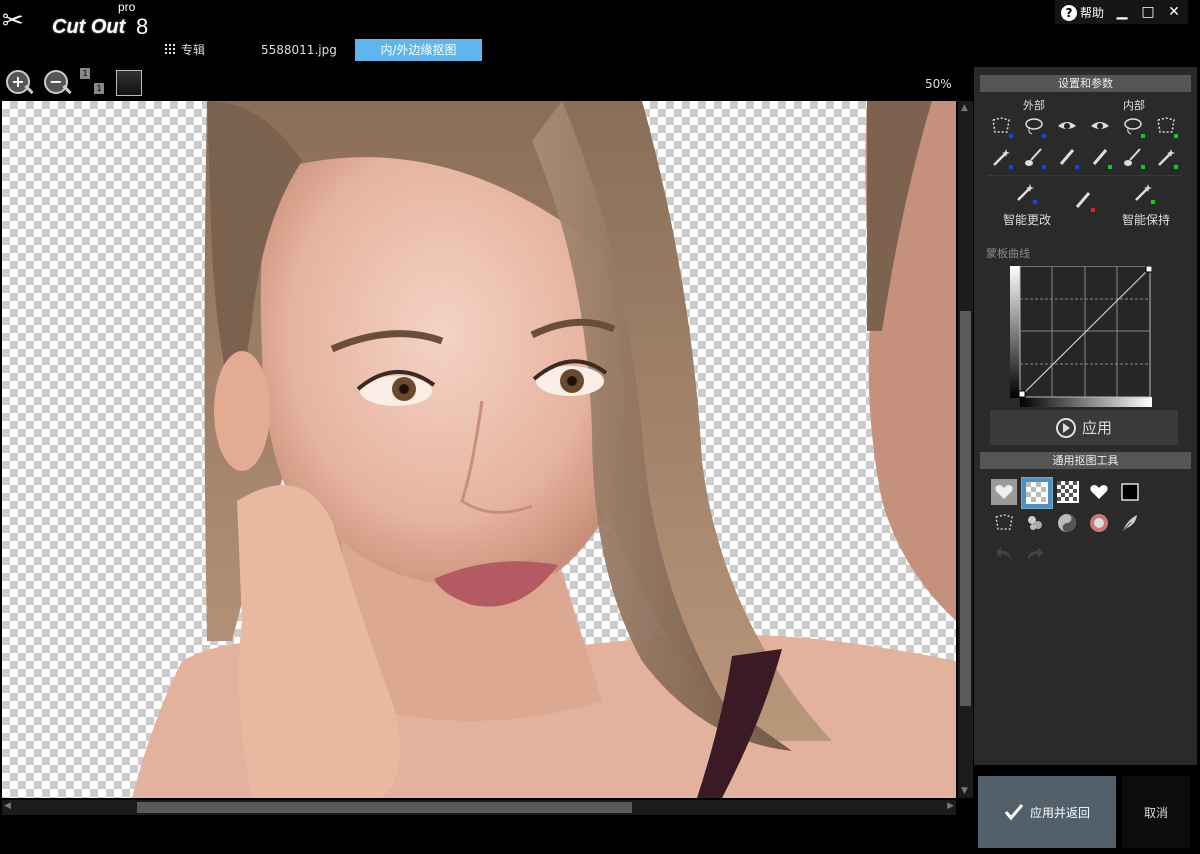 The width and height of the screenshot is (1200, 854). What do you see at coordinates (1067, 157) in the screenshot?
I see `outside-pencil-button` at bounding box center [1067, 157].